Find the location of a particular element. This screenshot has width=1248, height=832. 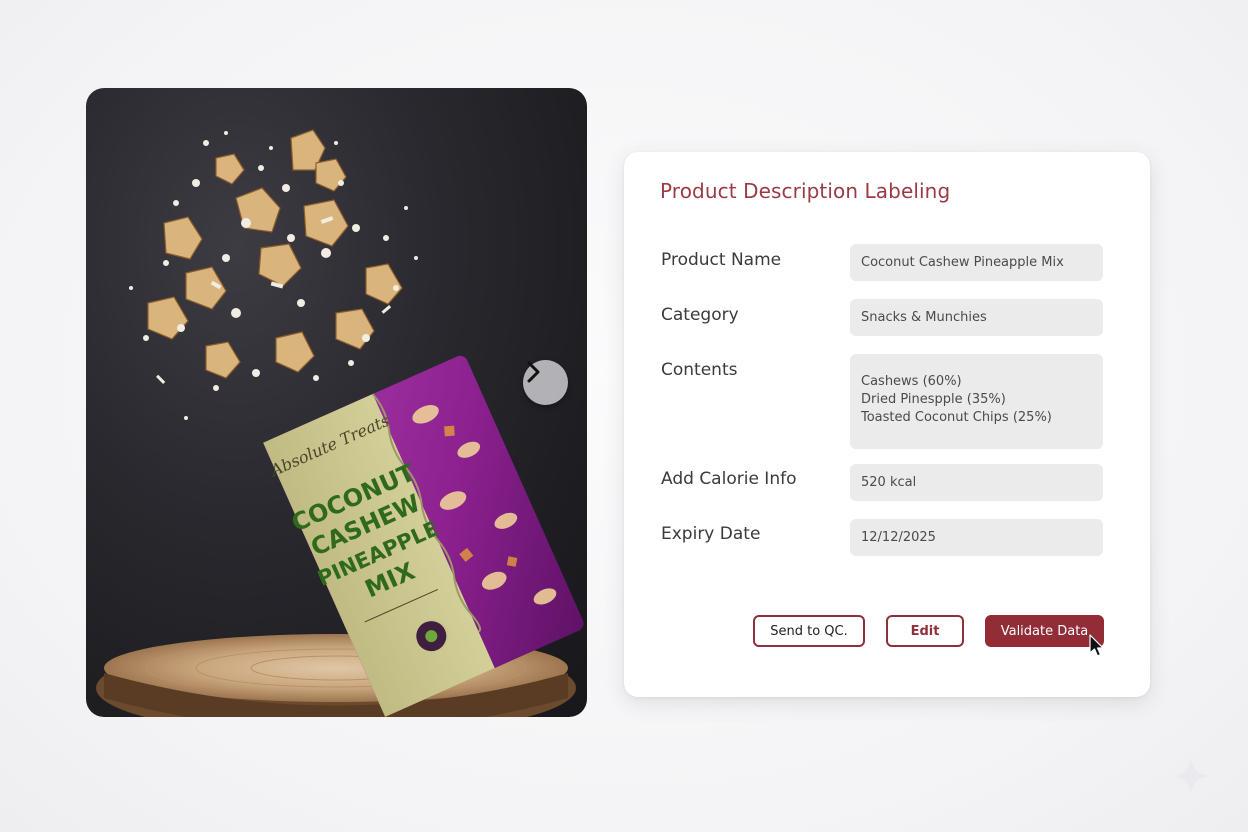

contents-line-3: Toasted Coconut Chips (25%) is located at coordinates (956, 417).